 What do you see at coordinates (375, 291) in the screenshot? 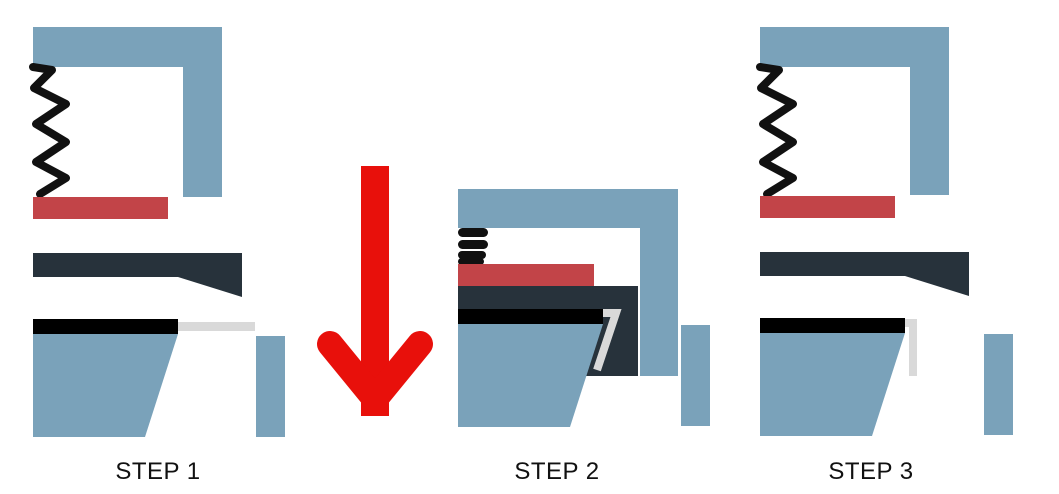
I see `down-arrow` at bounding box center [375, 291].